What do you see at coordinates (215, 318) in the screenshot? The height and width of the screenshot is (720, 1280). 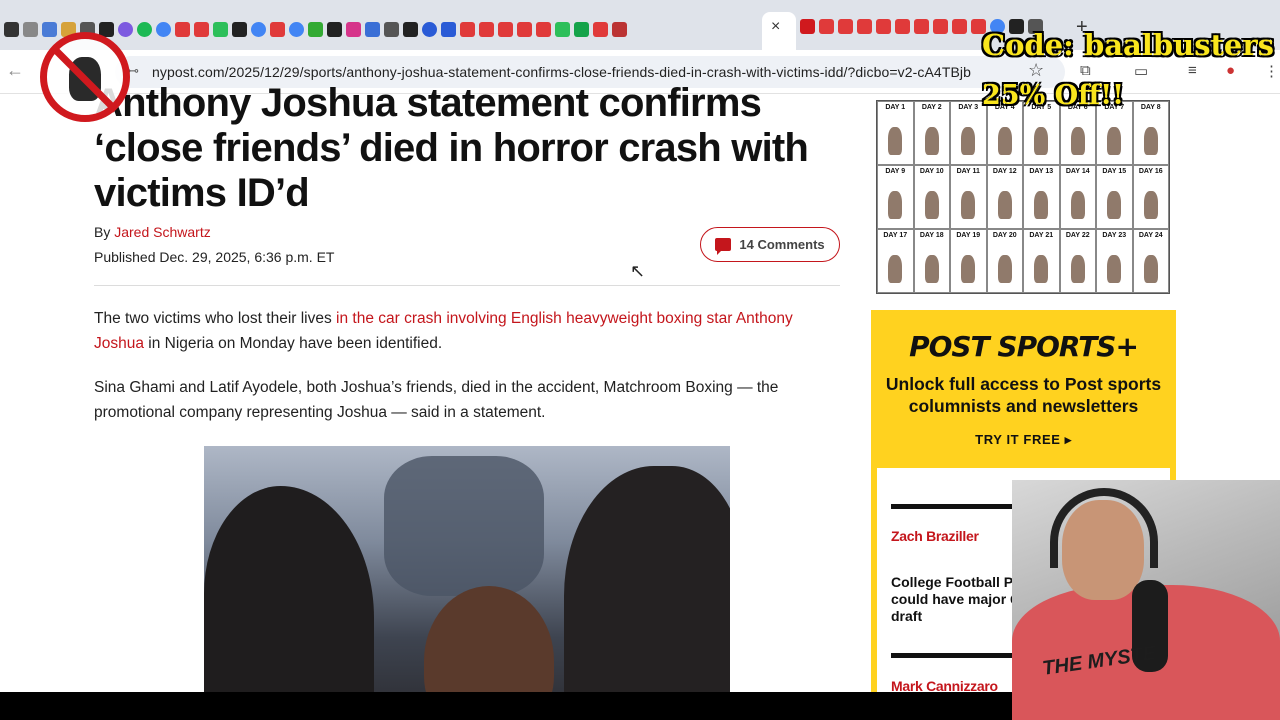 I see `paragraph-text: The two victims who lost their lives` at bounding box center [215, 318].